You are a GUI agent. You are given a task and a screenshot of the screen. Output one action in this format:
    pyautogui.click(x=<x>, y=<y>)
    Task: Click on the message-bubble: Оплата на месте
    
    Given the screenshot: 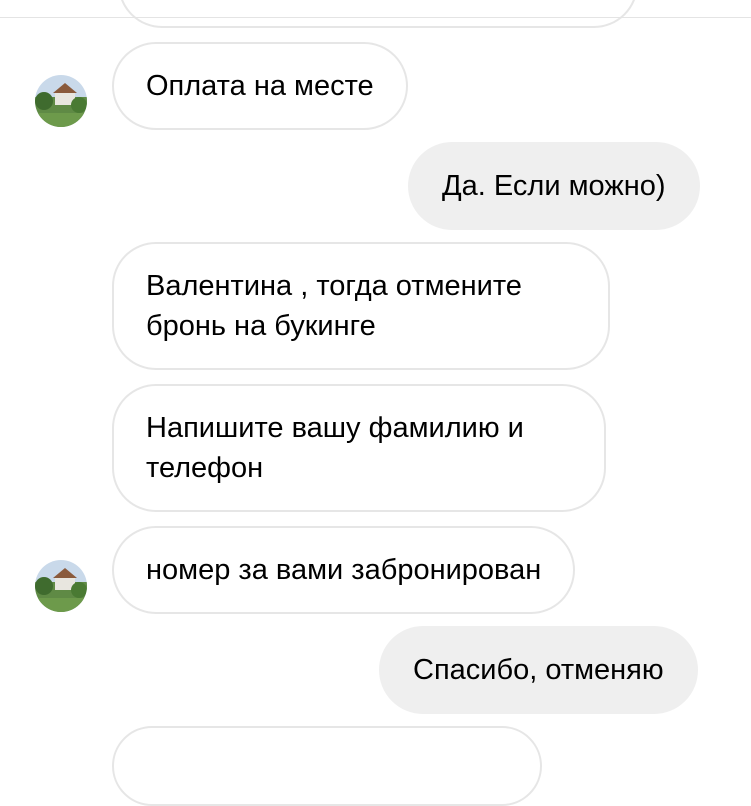 What is the action you would take?
    pyautogui.click(x=260, y=86)
    